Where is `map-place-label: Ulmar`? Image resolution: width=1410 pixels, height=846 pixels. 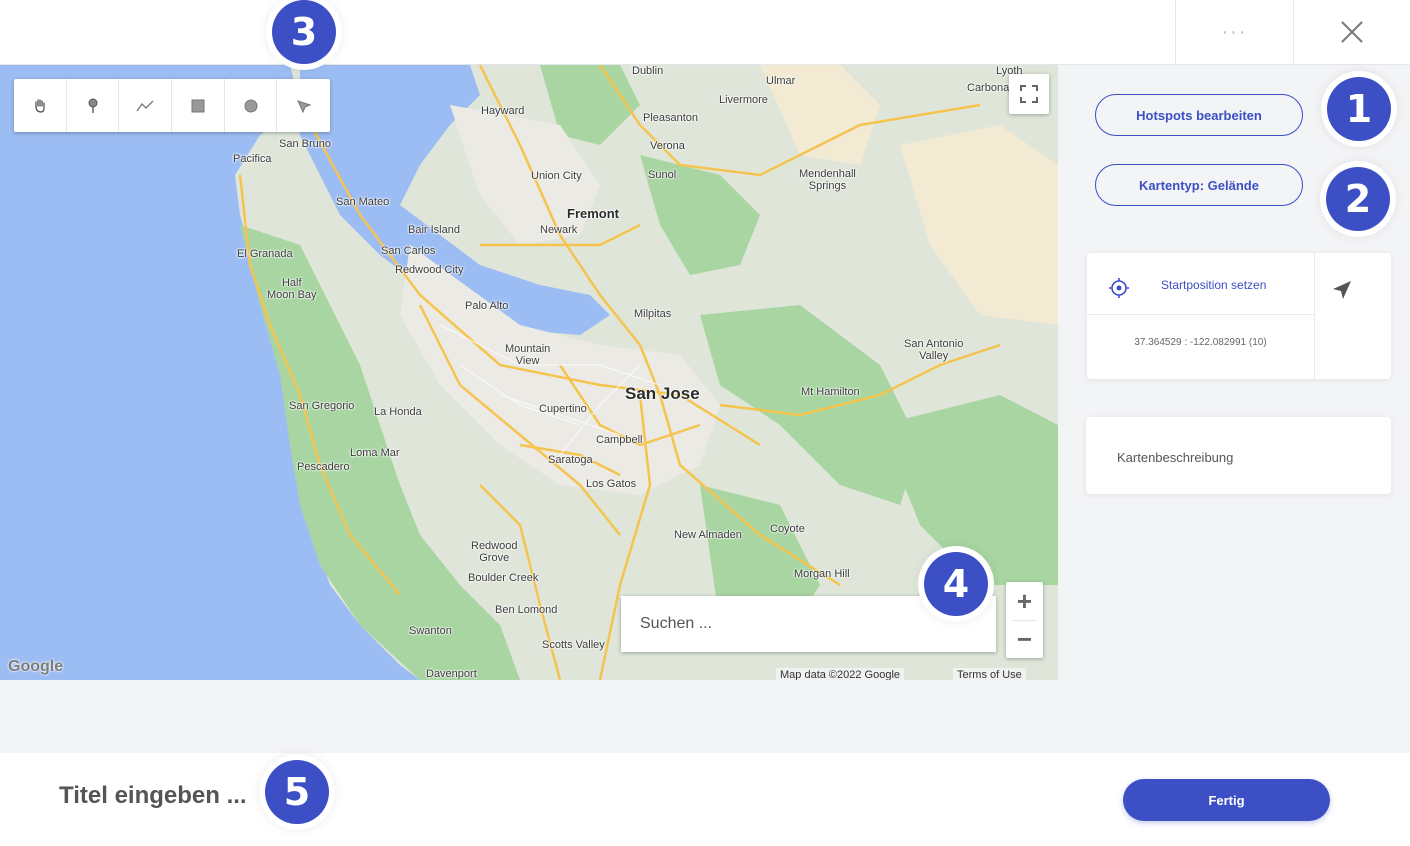
map-place-label: Ulmar is located at coordinates (781, 81).